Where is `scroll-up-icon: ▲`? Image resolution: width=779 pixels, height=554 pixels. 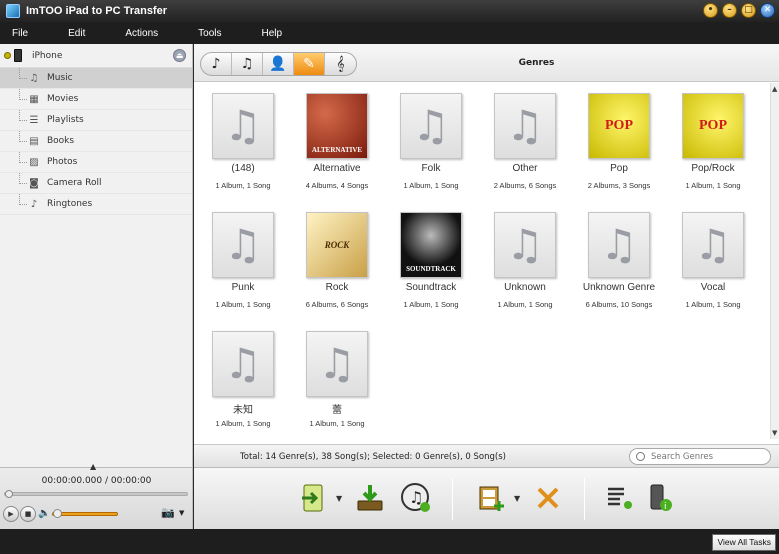
scroll-up-icon: ▲ is located at coordinates (774, 89).